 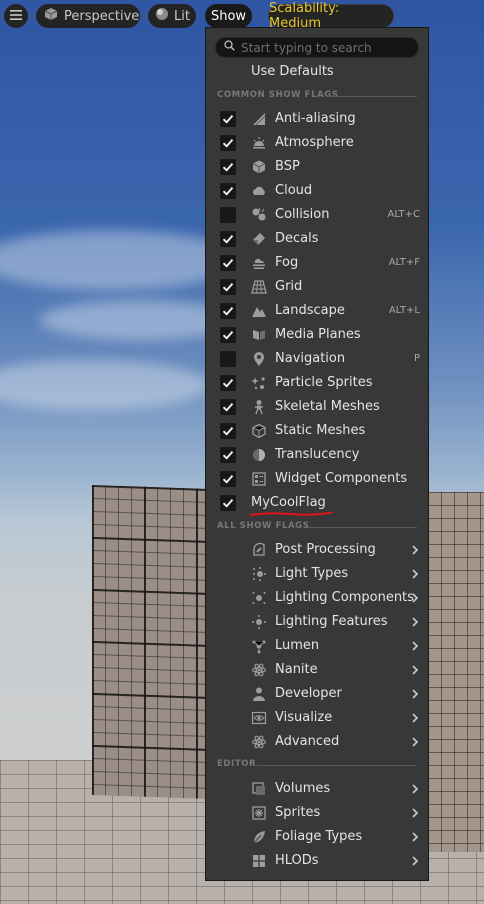 What do you see at coordinates (308, 693) in the screenshot?
I see `submenu-label: Developer` at bounding box center [308, 693].